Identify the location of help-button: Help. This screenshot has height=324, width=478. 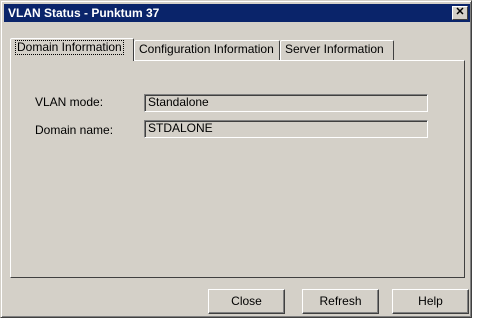
(430, 301).